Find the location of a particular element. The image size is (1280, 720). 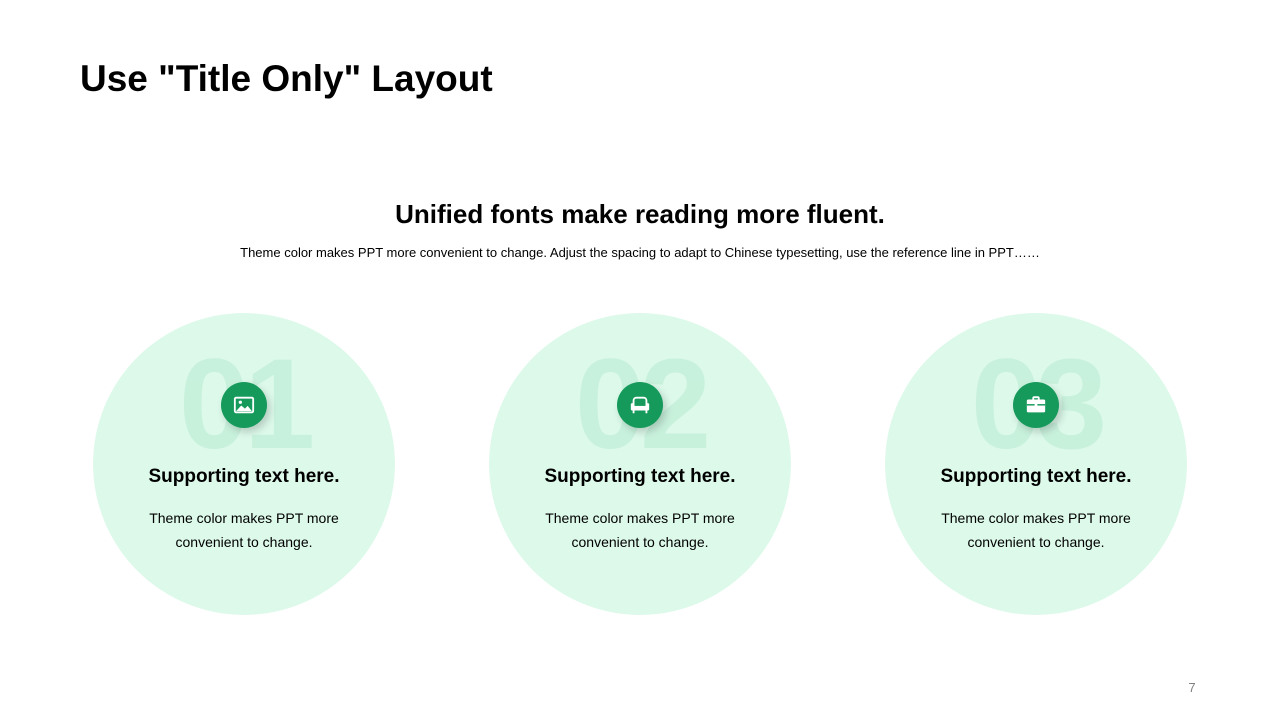

image-icon is located at coordinates (244, 405).